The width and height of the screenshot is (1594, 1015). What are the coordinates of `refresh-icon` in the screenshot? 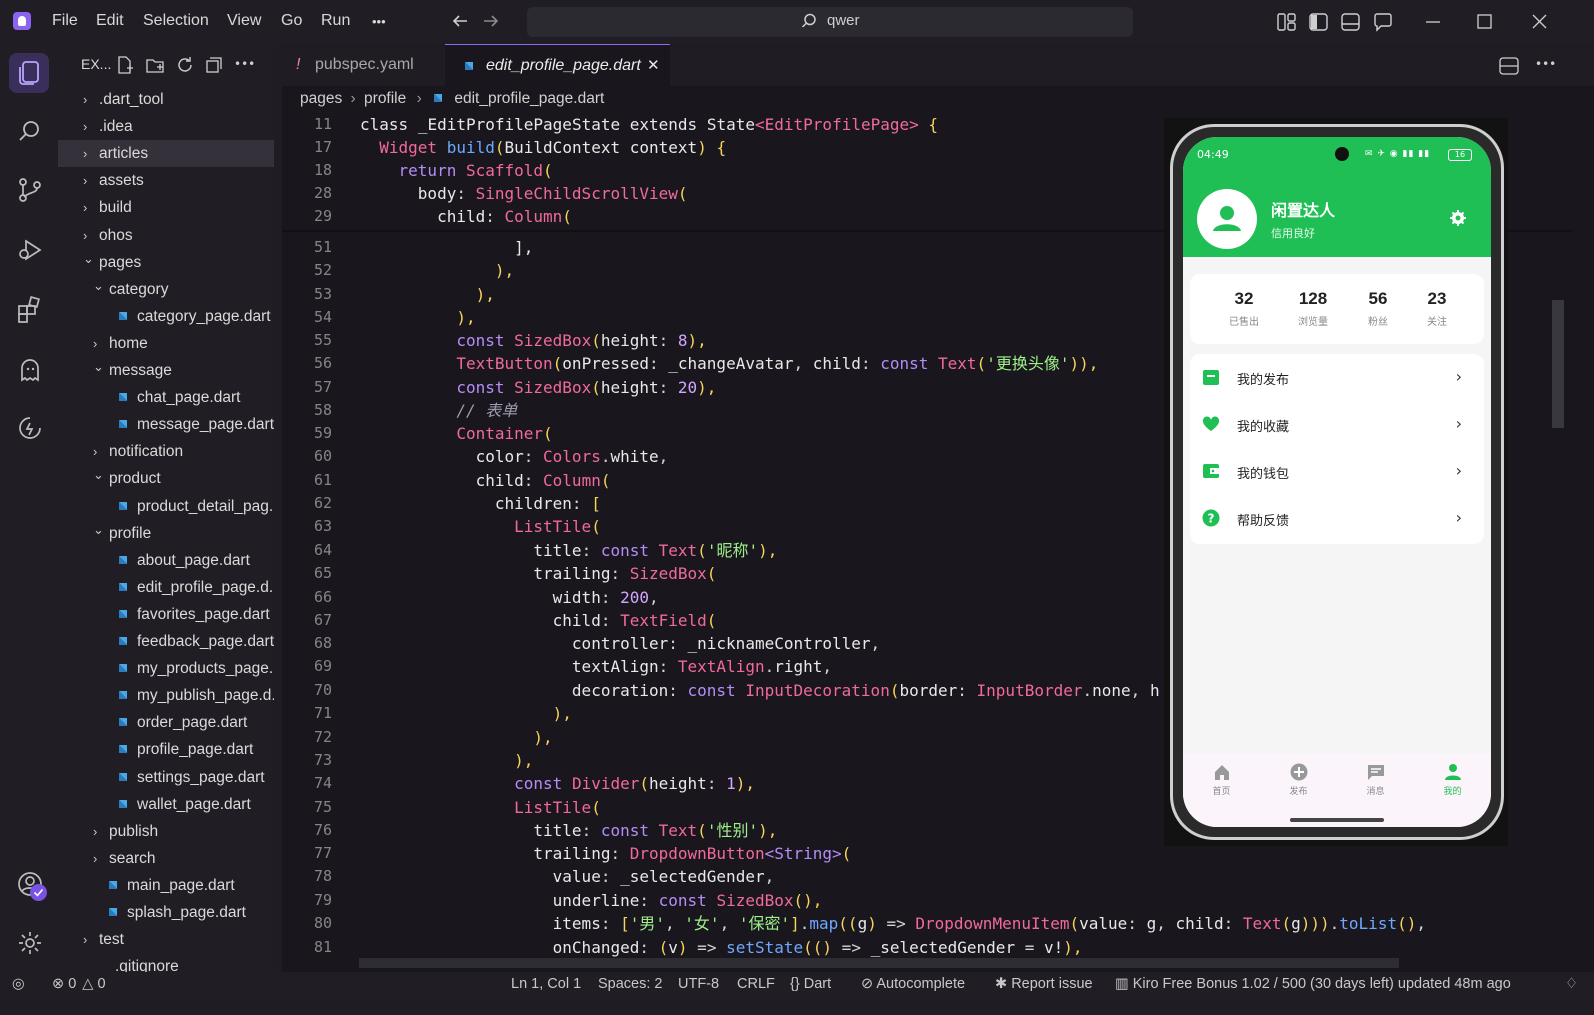 It's located at (185, 65).